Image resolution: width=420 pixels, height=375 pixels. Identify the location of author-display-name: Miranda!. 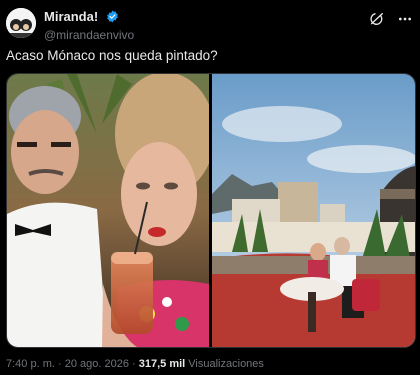
(71, 16).